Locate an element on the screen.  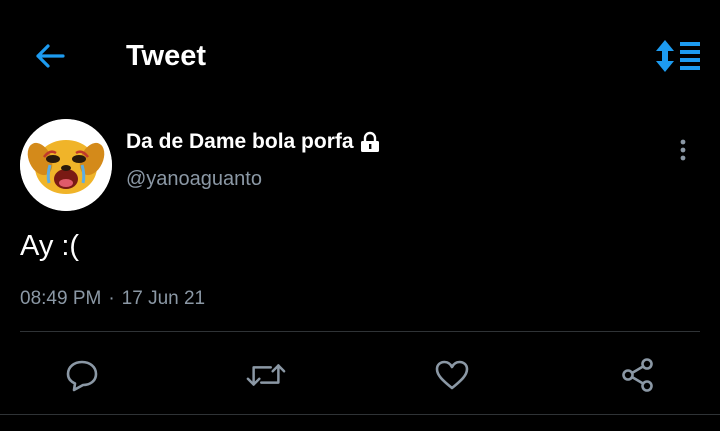
heart-icon is located at coordinates (452, 375).